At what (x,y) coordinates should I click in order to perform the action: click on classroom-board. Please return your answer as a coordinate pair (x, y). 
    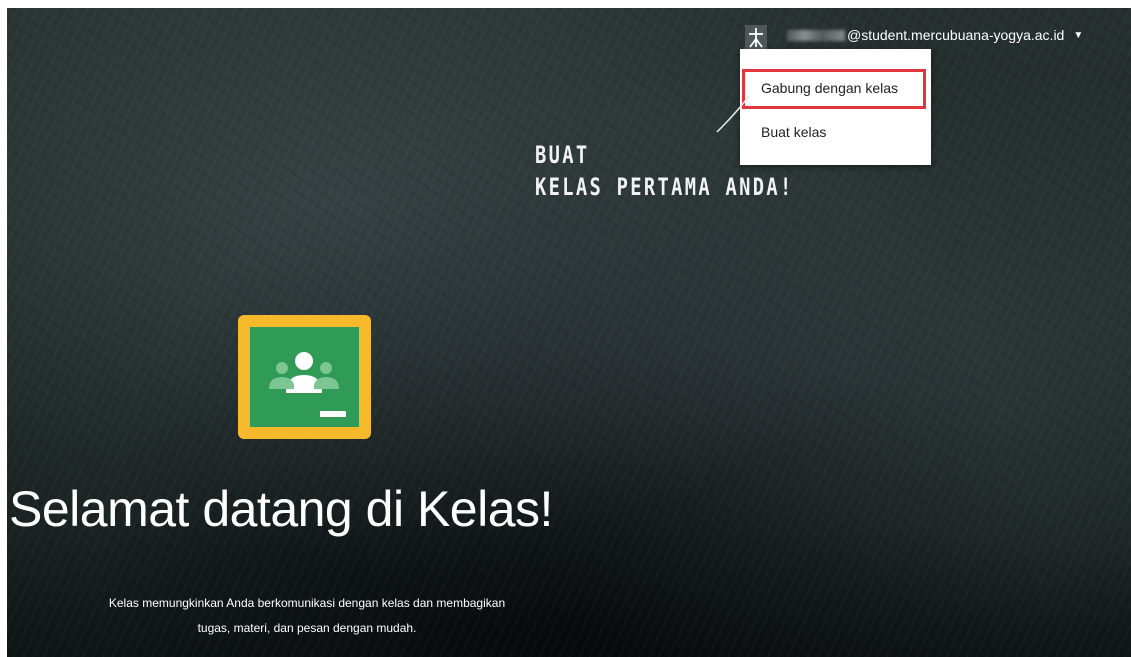
    Looking at the image, I should click on (304, 377).